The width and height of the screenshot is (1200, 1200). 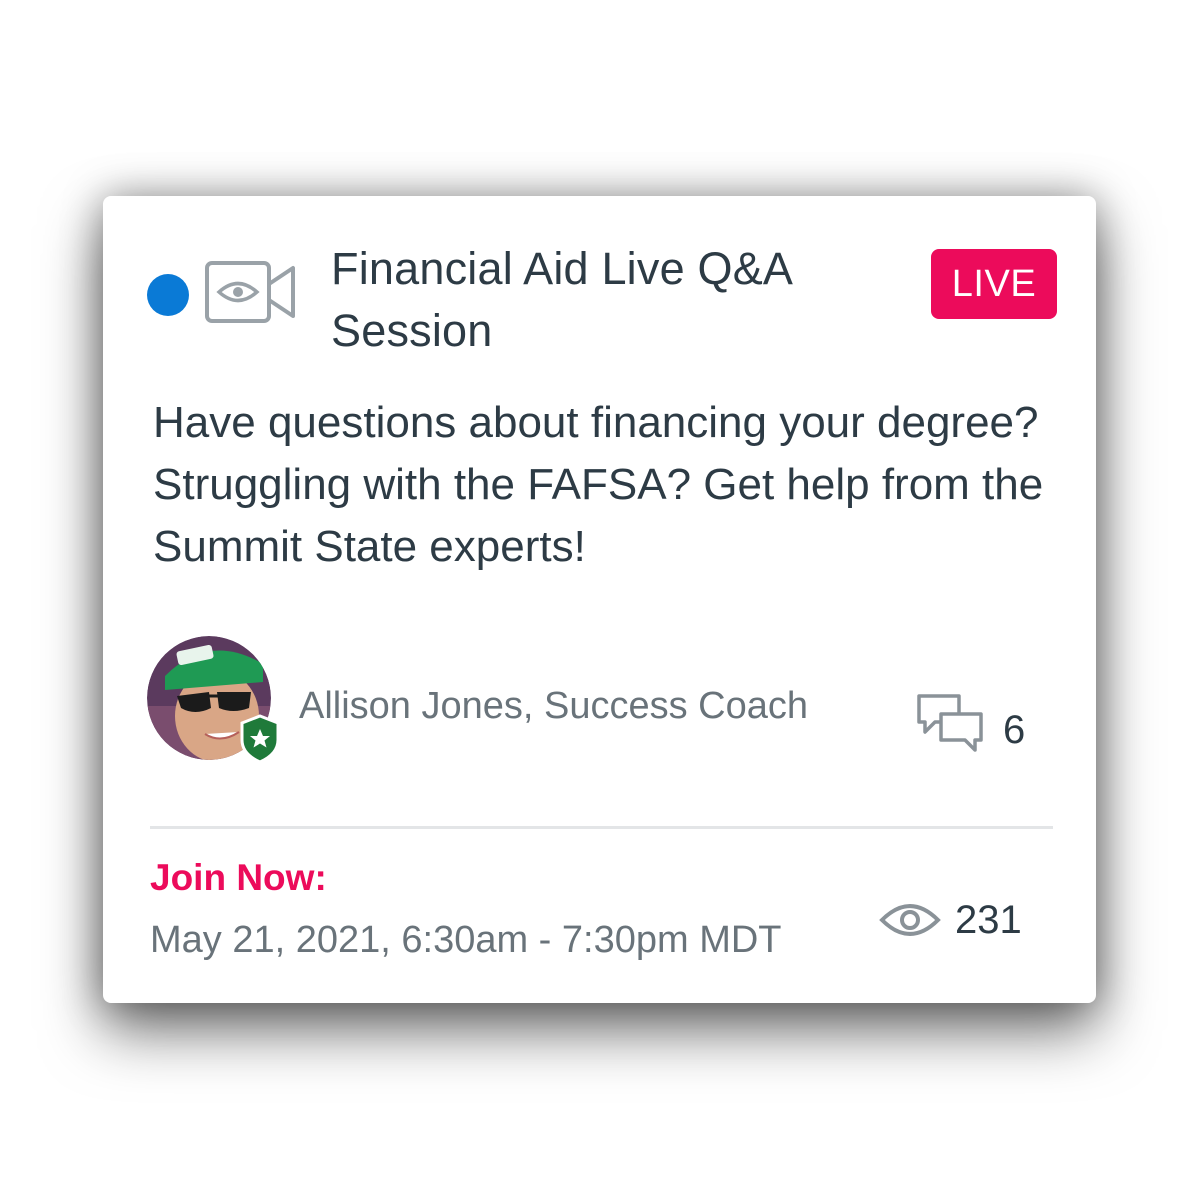 What do you see at coordinates (950, 725) in the screenshot?
I see `comments-icon` at bounding box center [950, 725].